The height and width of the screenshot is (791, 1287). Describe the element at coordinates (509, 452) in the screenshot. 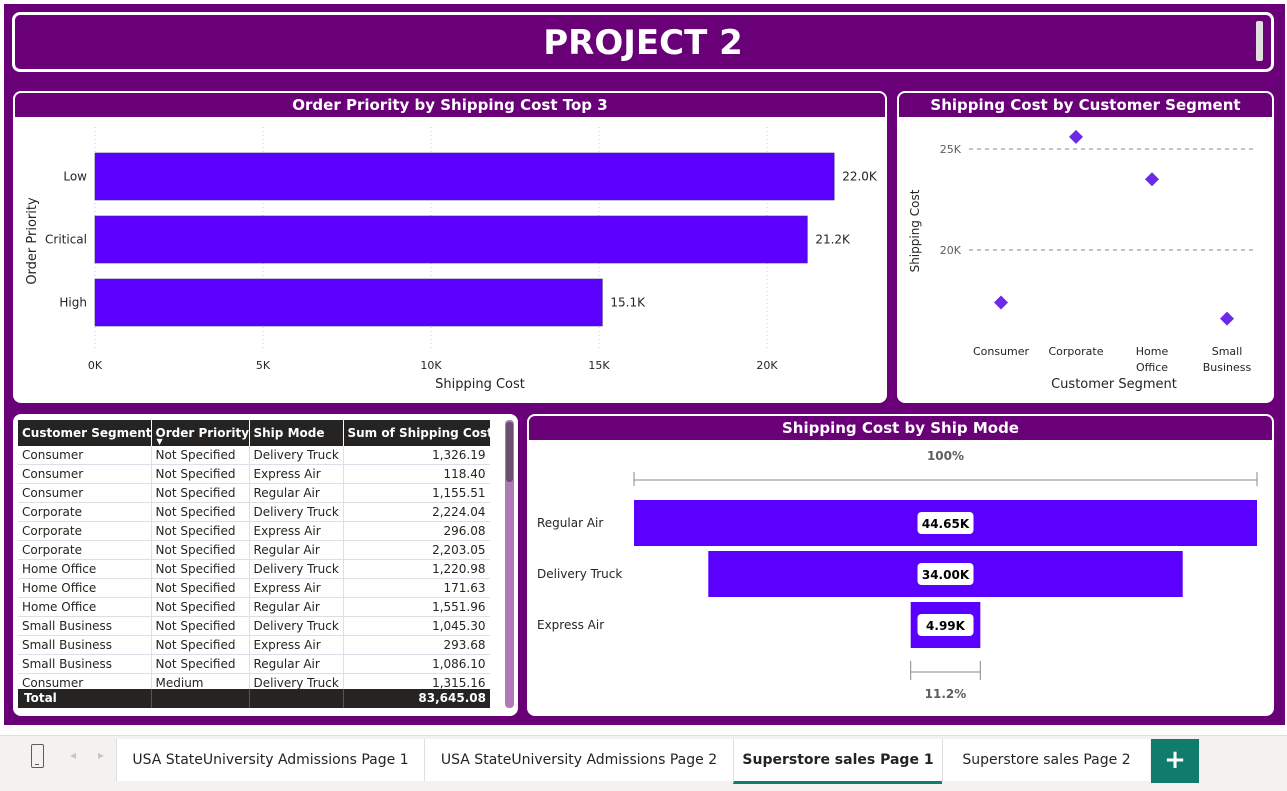

I see `table-scrollbar-thumb` at that location.